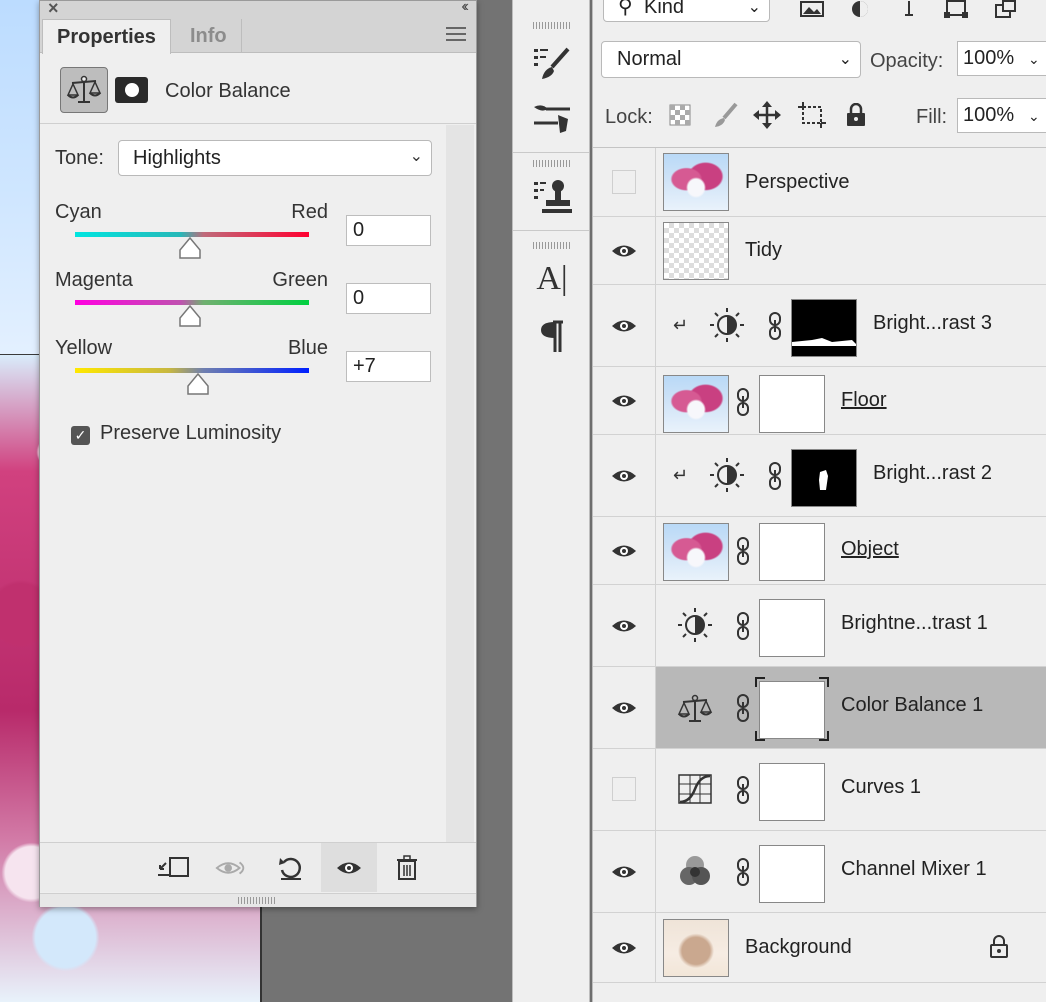  What do you see at coordinates (812, 10) in the screenshot?
I see `filter-pixel-layers-button` at bounding box center [812, 10].